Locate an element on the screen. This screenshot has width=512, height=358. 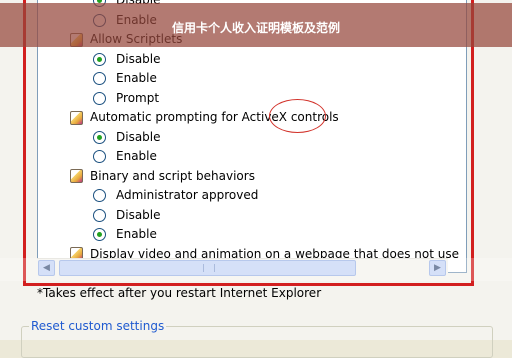
setting-option: Administrator approved is located at coordinates (148, 195).